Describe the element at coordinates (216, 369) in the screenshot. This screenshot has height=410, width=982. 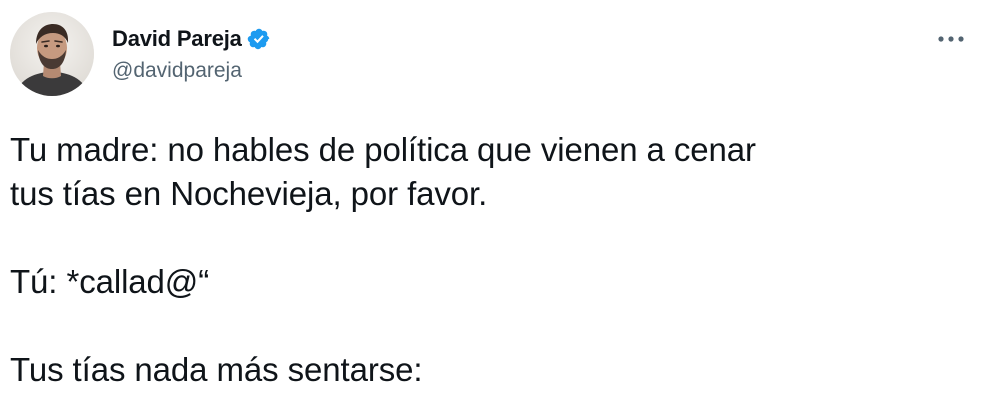
I see `tweet-text-line: Tus tías nada más sentarse:` at that location.